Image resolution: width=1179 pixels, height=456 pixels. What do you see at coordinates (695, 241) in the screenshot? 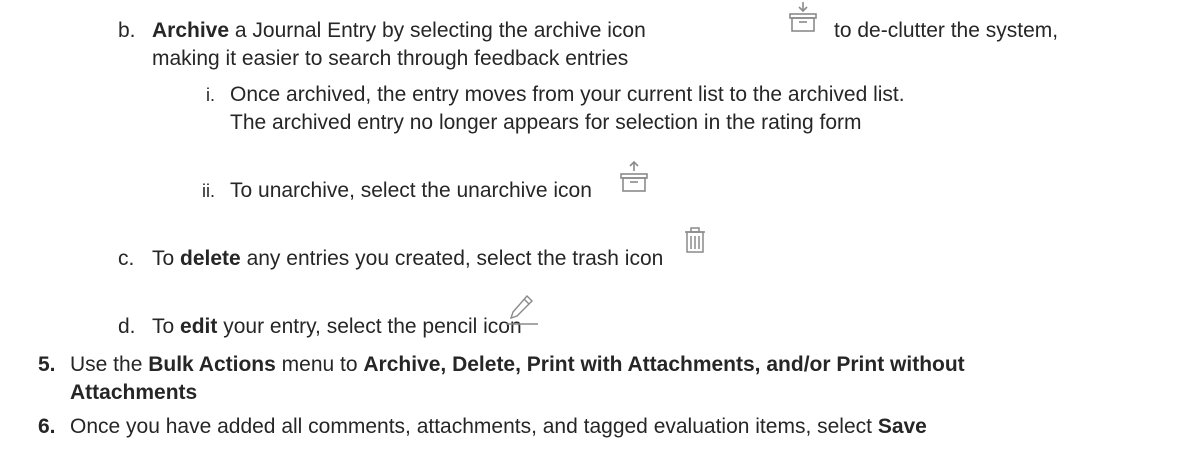
I see `trash-icon` at bounding box center [695, 241].